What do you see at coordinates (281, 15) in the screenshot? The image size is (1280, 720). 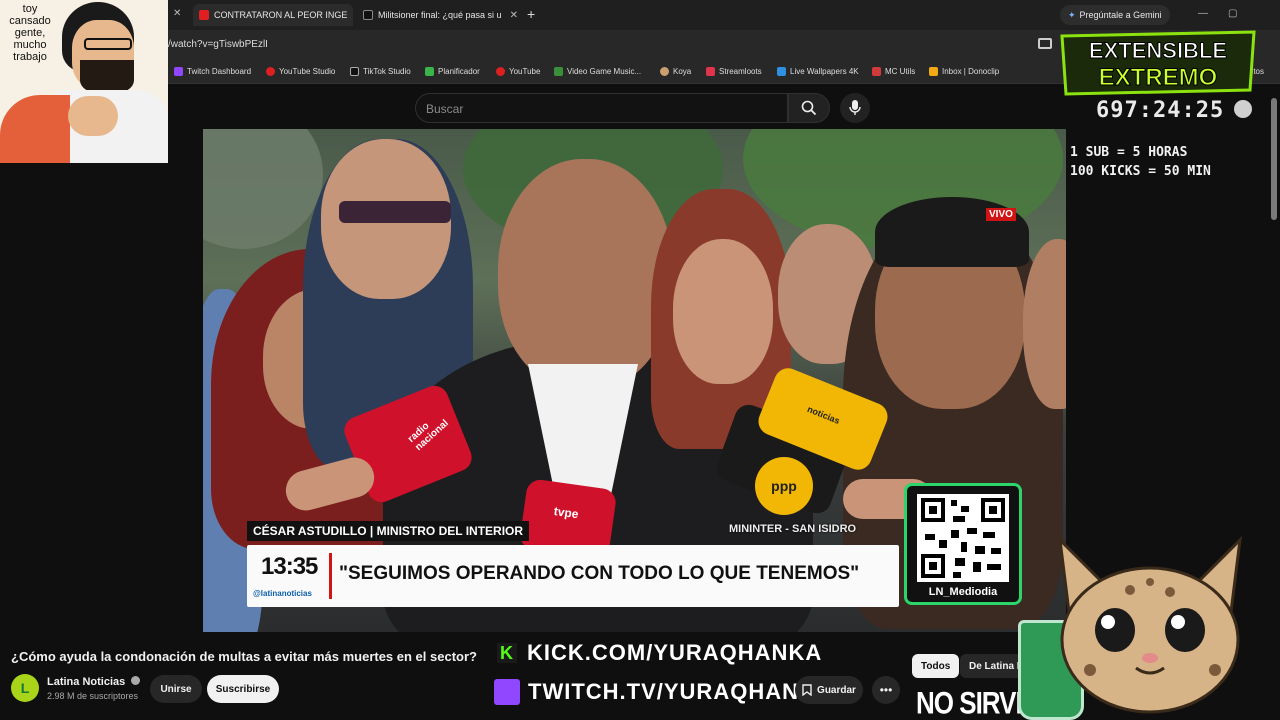 I see `tab-title: CONTRATARON AL PEOR INGE` at bounding box center [281, 15].